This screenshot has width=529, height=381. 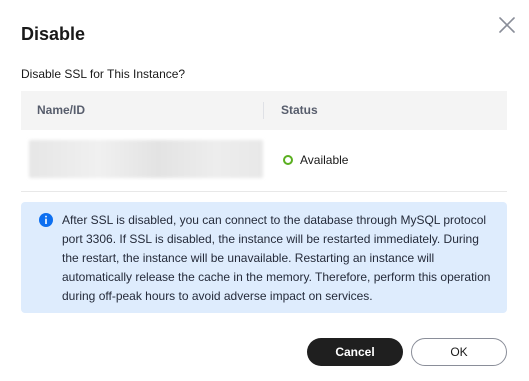 What do you see at coordinates (53, 34) in the screenshot?
I see `dialog-title: Disable` at bounding box center [53, 34].